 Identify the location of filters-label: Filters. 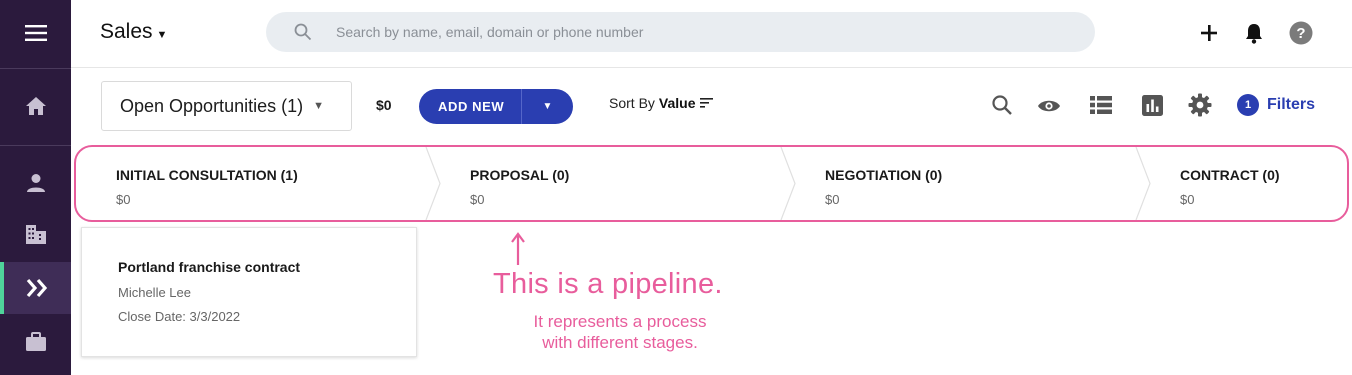
(1291, 104).